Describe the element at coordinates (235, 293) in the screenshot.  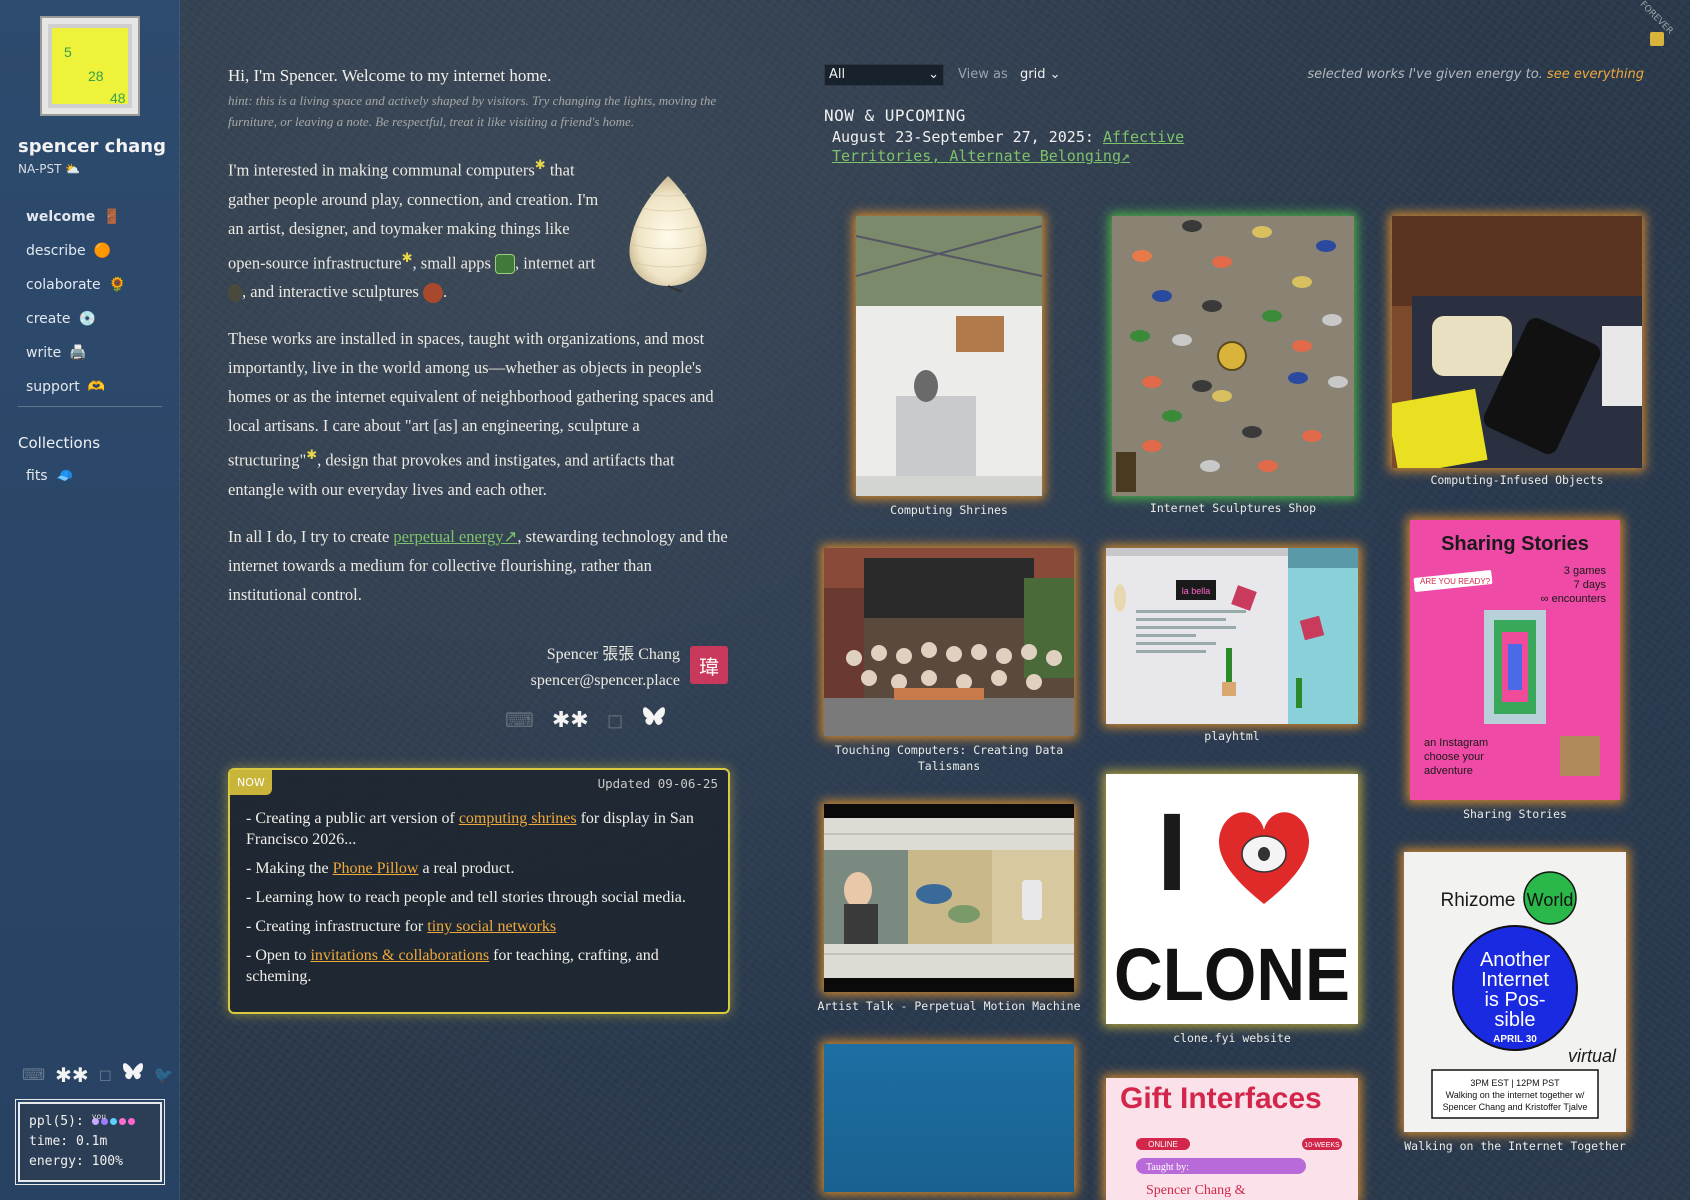
I see `internet-art-icon` at that location.